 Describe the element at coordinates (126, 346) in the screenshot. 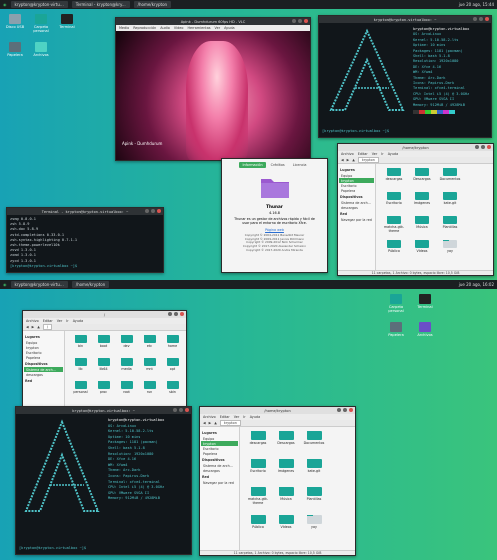

I see `file-item: dev` at that location.